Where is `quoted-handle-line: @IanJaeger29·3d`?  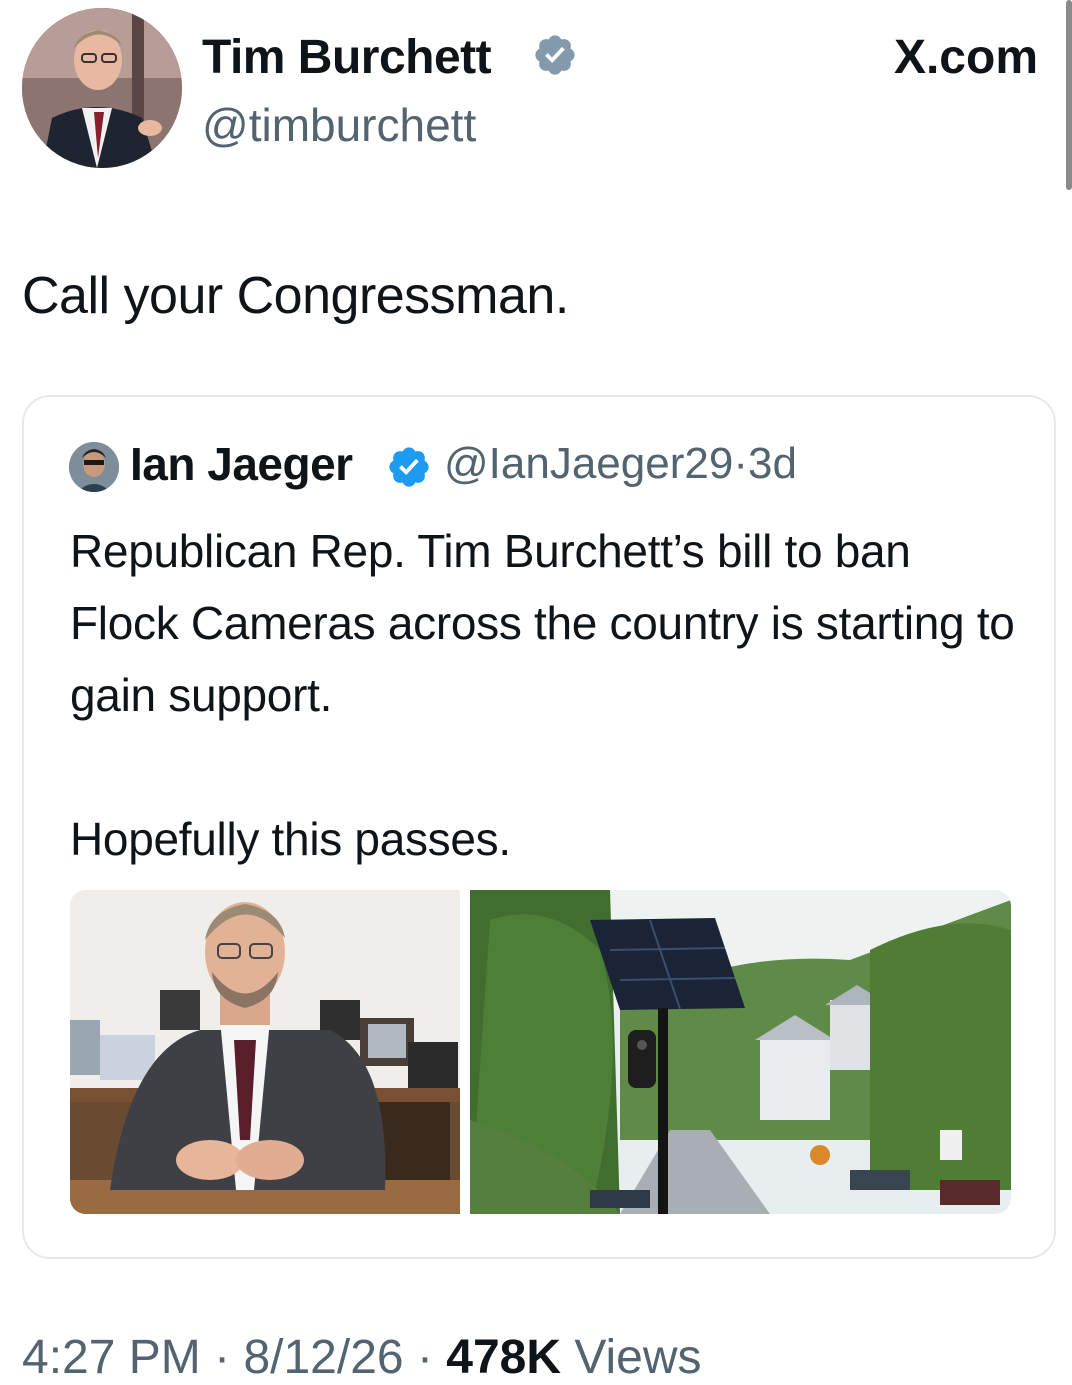 quoted-handle-line: @IanJaeger29·3d is located at coordinates (620, 464).